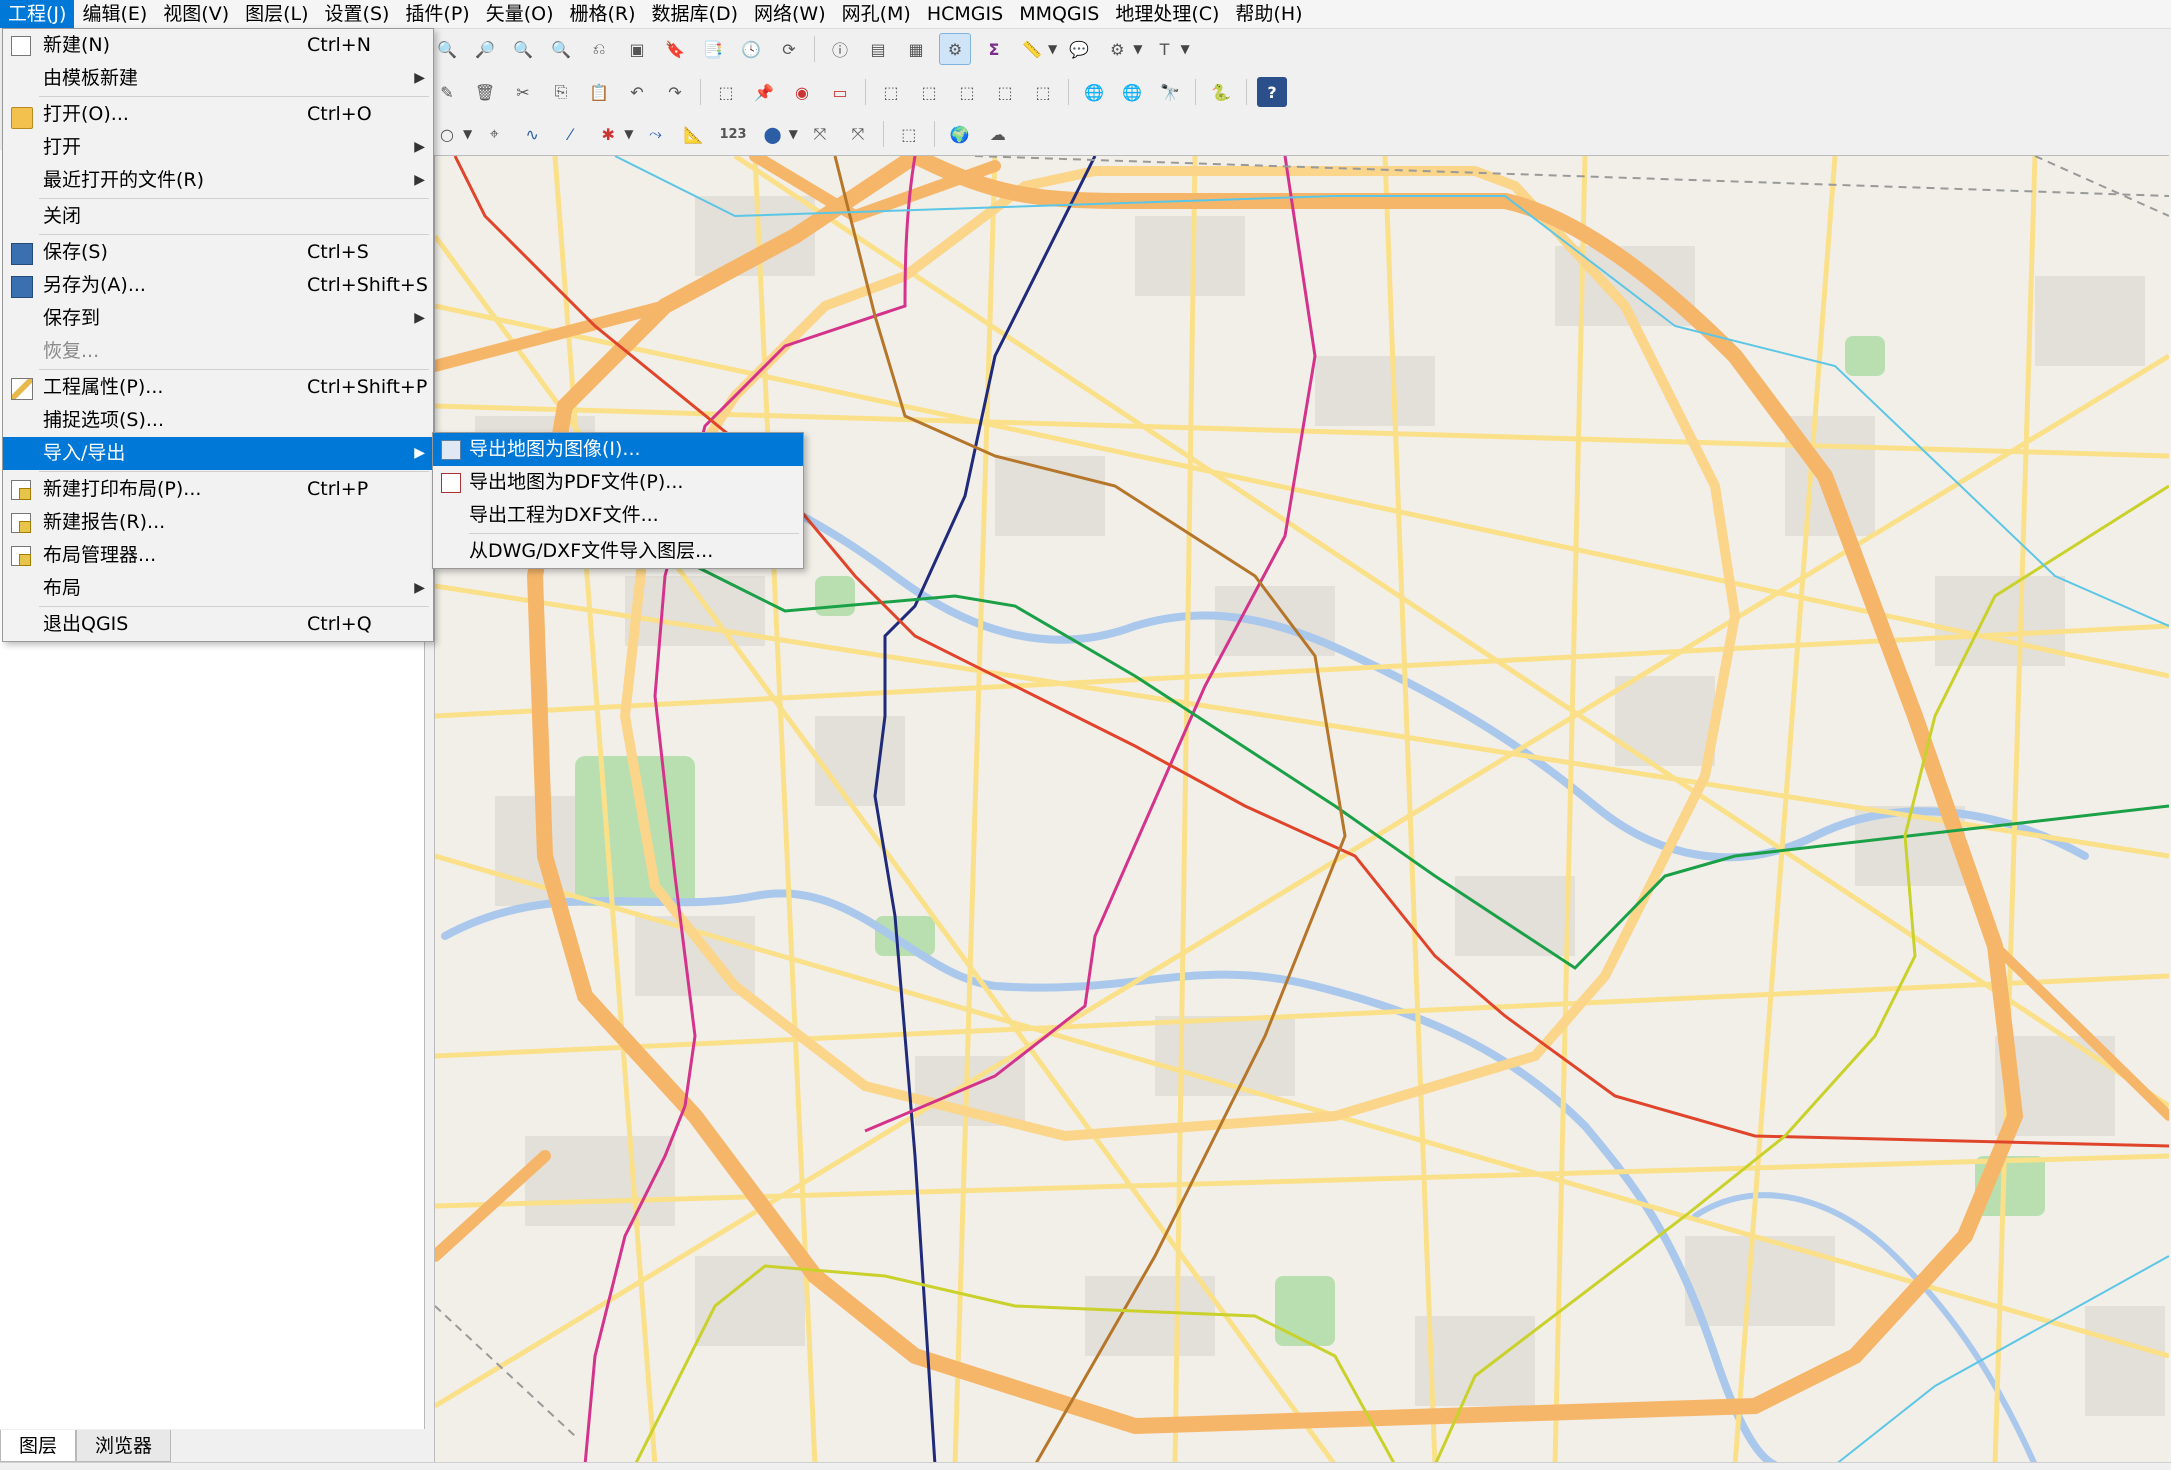  What do you see at coordinates (218, 180) in the screenshot?
I see `menu-item-recent-files: 最近打开的文件(R) ▶` at bounding box center [218, 180].